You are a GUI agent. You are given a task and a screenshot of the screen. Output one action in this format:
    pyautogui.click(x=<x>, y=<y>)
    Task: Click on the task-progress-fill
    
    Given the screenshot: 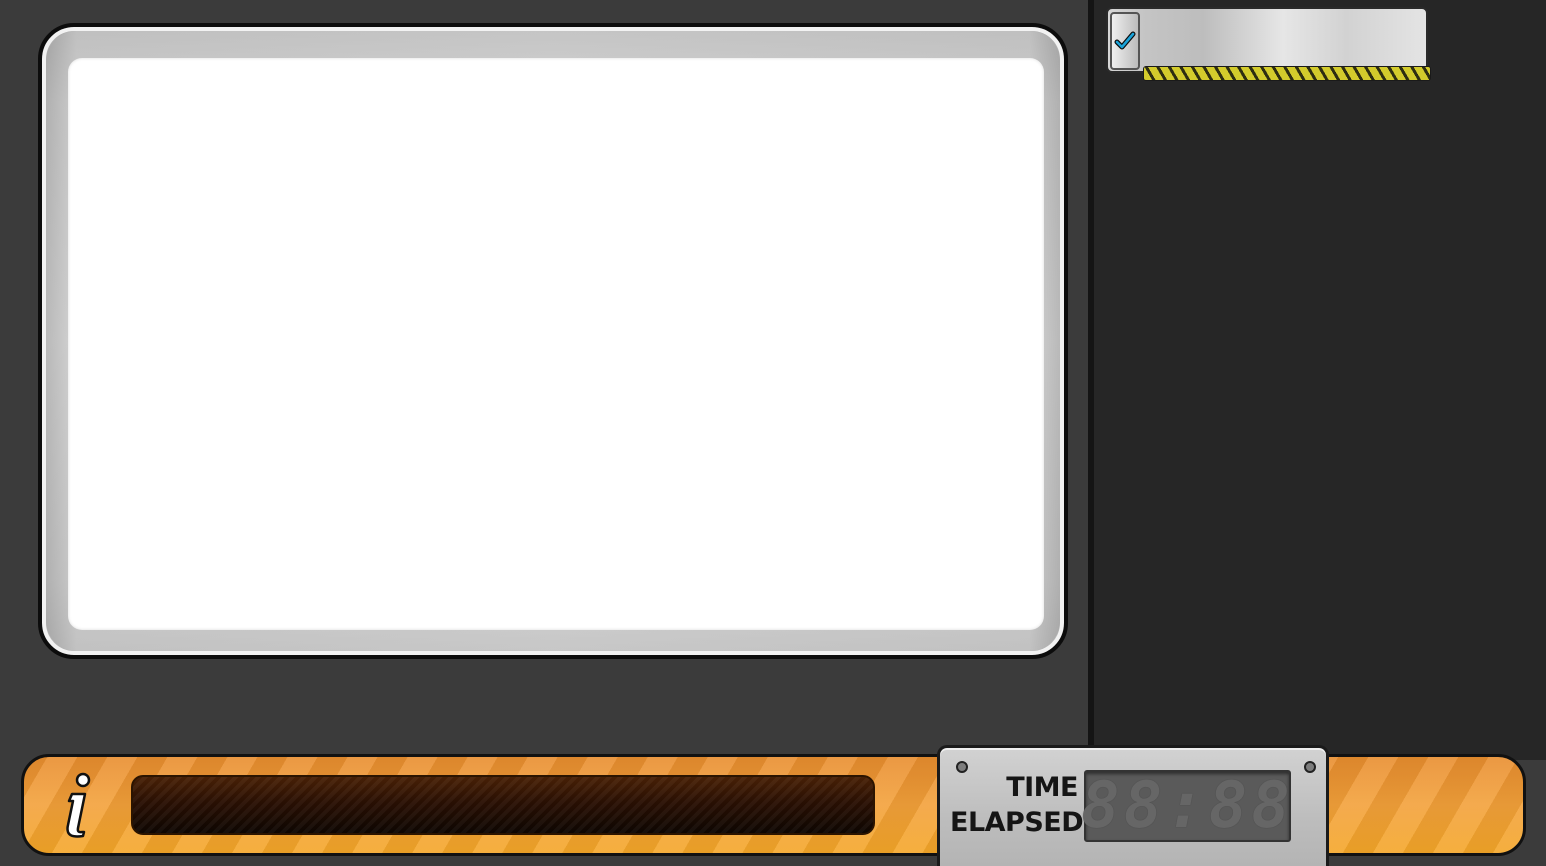 What is the action you would take?
    pyautogui.click(x=1287, y=73)
    